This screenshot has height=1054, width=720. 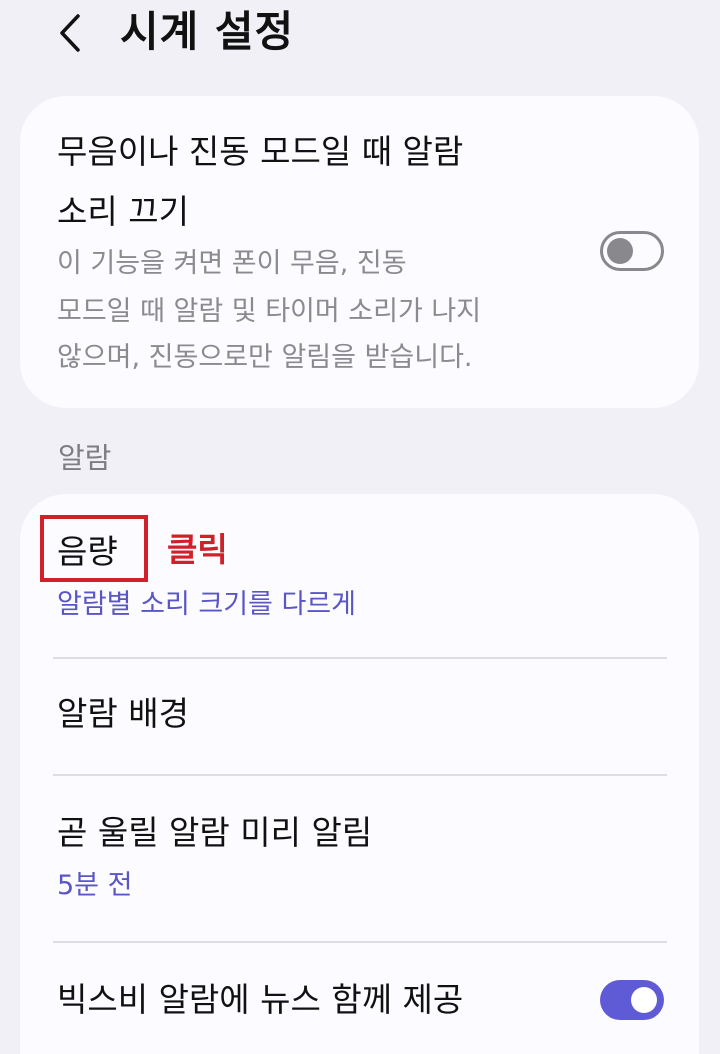 I want to click on bixby-news-toggle, so click(x=632, y=1000).